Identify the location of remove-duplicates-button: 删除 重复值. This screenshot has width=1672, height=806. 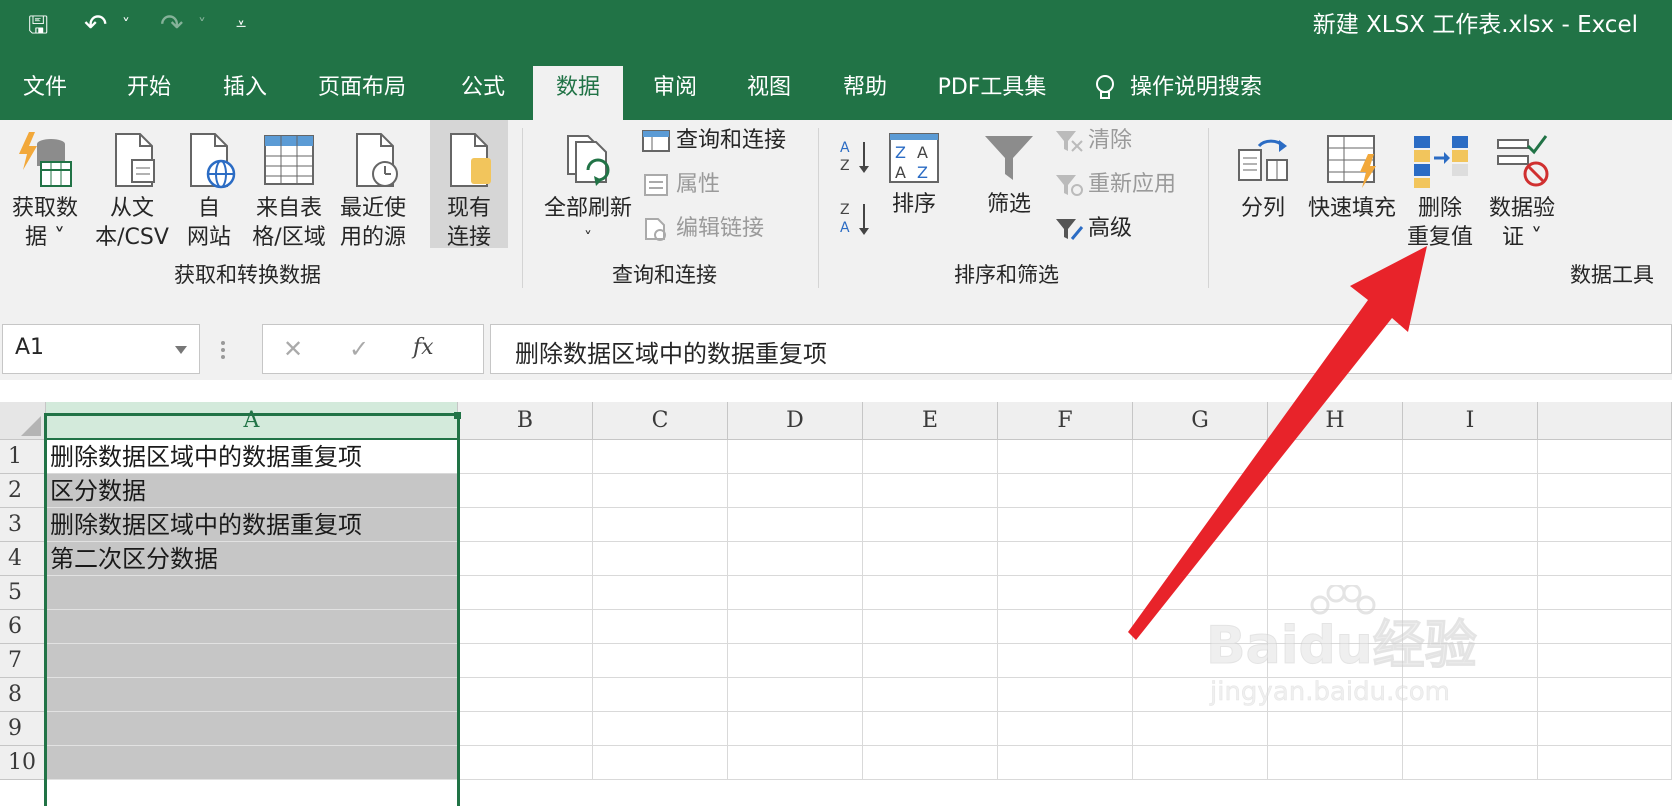
(1440, 191).